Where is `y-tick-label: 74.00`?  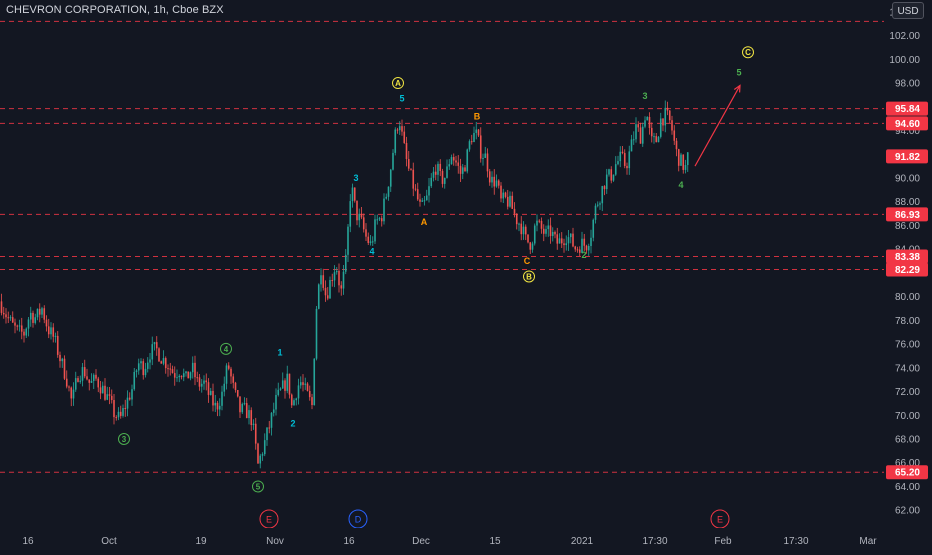 y-tick-label: 74.00 is located at coordinates (907, 368).